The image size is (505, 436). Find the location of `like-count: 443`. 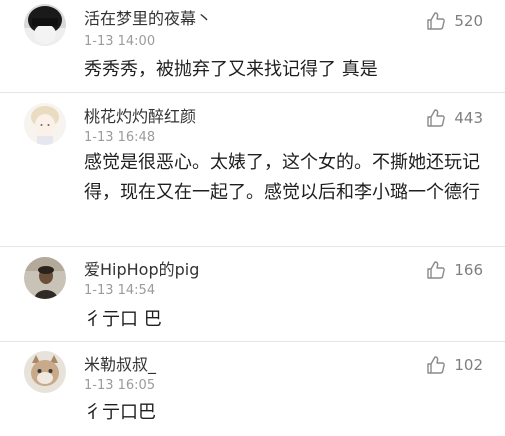

like-count: 443 is located at coordinates (468, 118).